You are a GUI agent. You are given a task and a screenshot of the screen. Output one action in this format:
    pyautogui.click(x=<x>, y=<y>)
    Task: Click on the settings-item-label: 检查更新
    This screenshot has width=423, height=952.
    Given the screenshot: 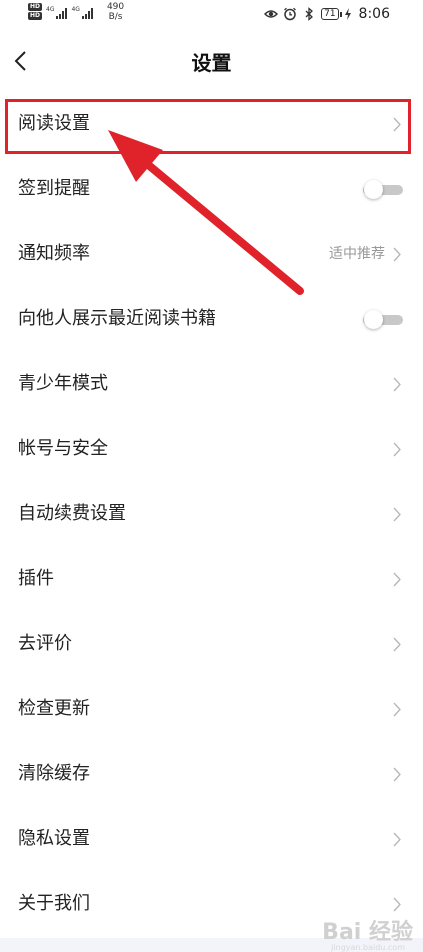 What is the action you would take?
    pyautogui.click(x=54, y=708)
    